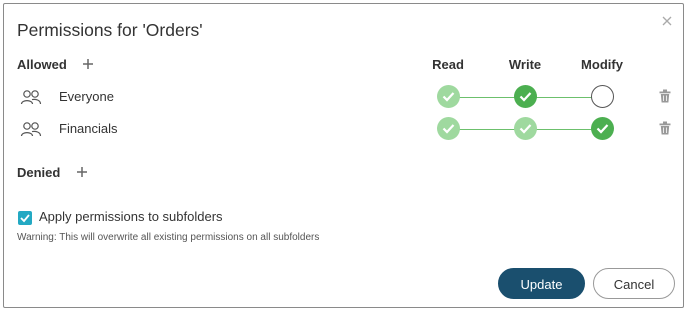  Describe the element at coordinates (39, 172) in the screenshot. I see `denied-label: Denied` at that location.